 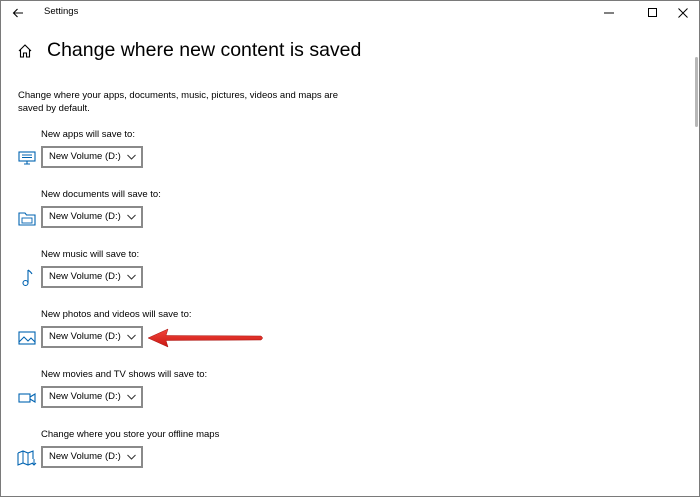 I want to click on close-button, so click(x=682, y=13).